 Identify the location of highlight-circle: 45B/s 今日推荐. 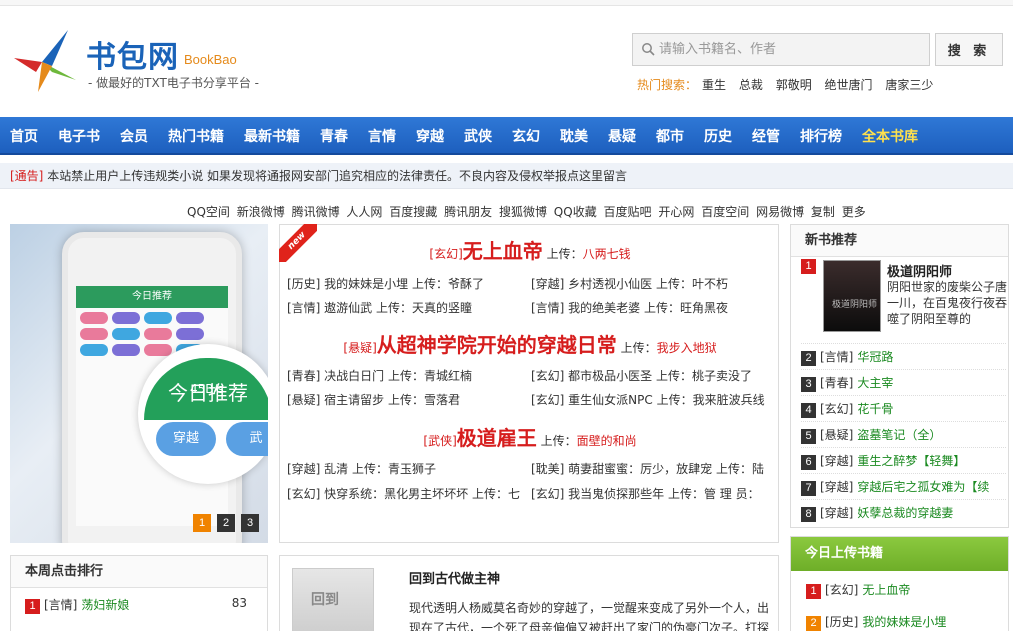
(203, 414).